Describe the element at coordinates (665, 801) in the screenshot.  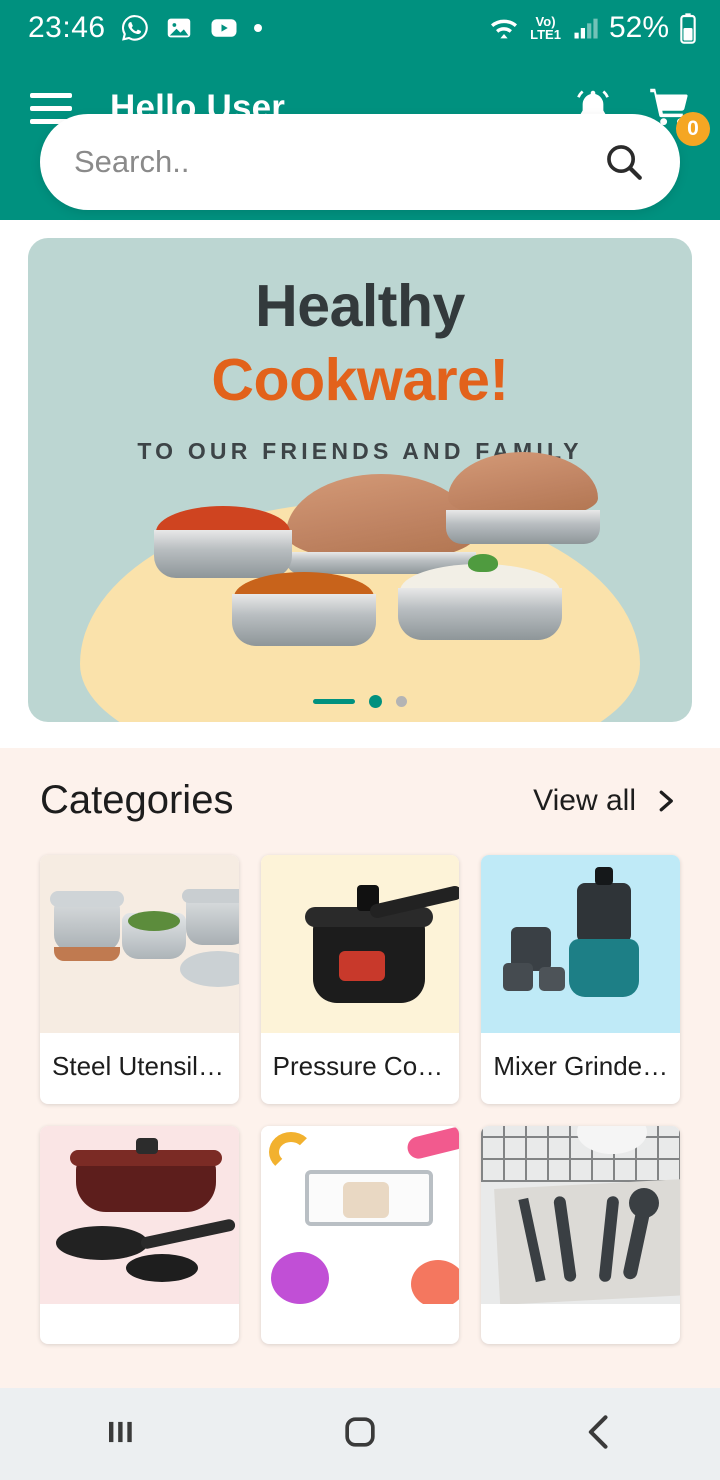
I see `chevron-right-icon` at that location.